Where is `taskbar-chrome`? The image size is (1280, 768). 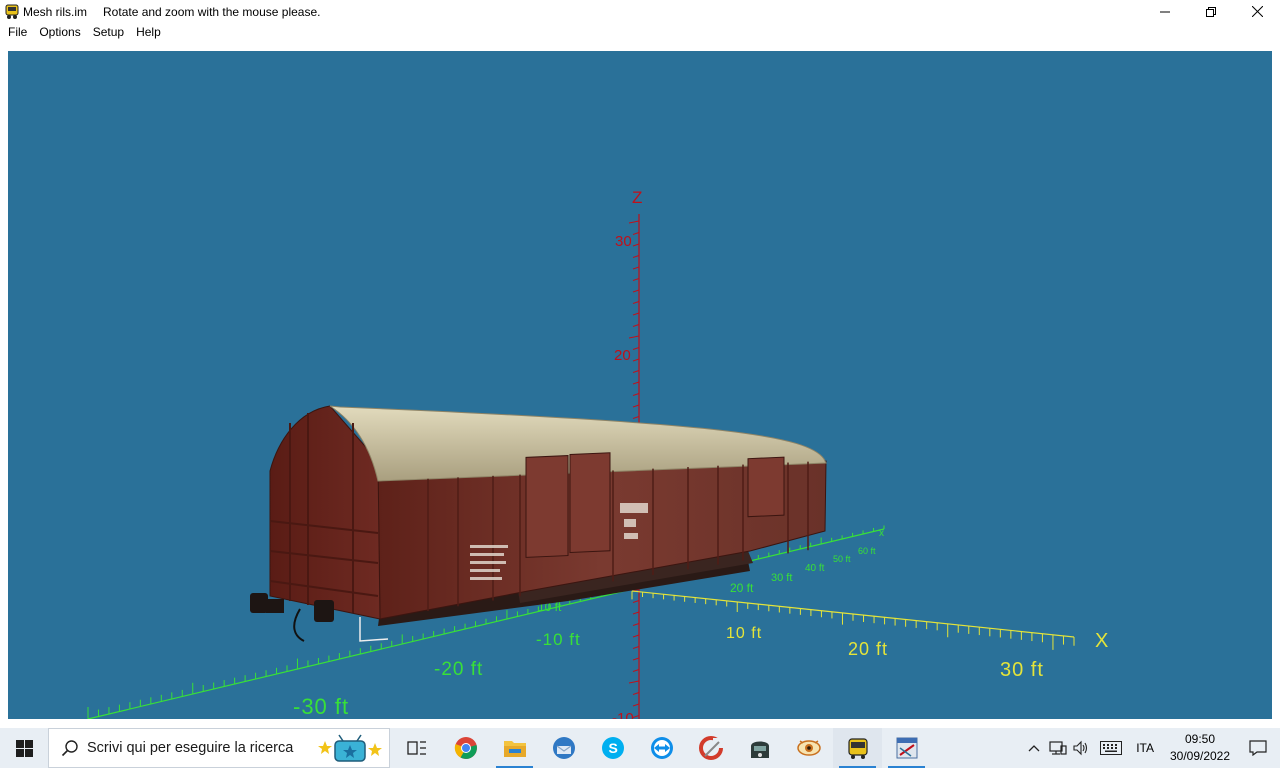 taskbar-chrome is located at coordinates (465, 748).